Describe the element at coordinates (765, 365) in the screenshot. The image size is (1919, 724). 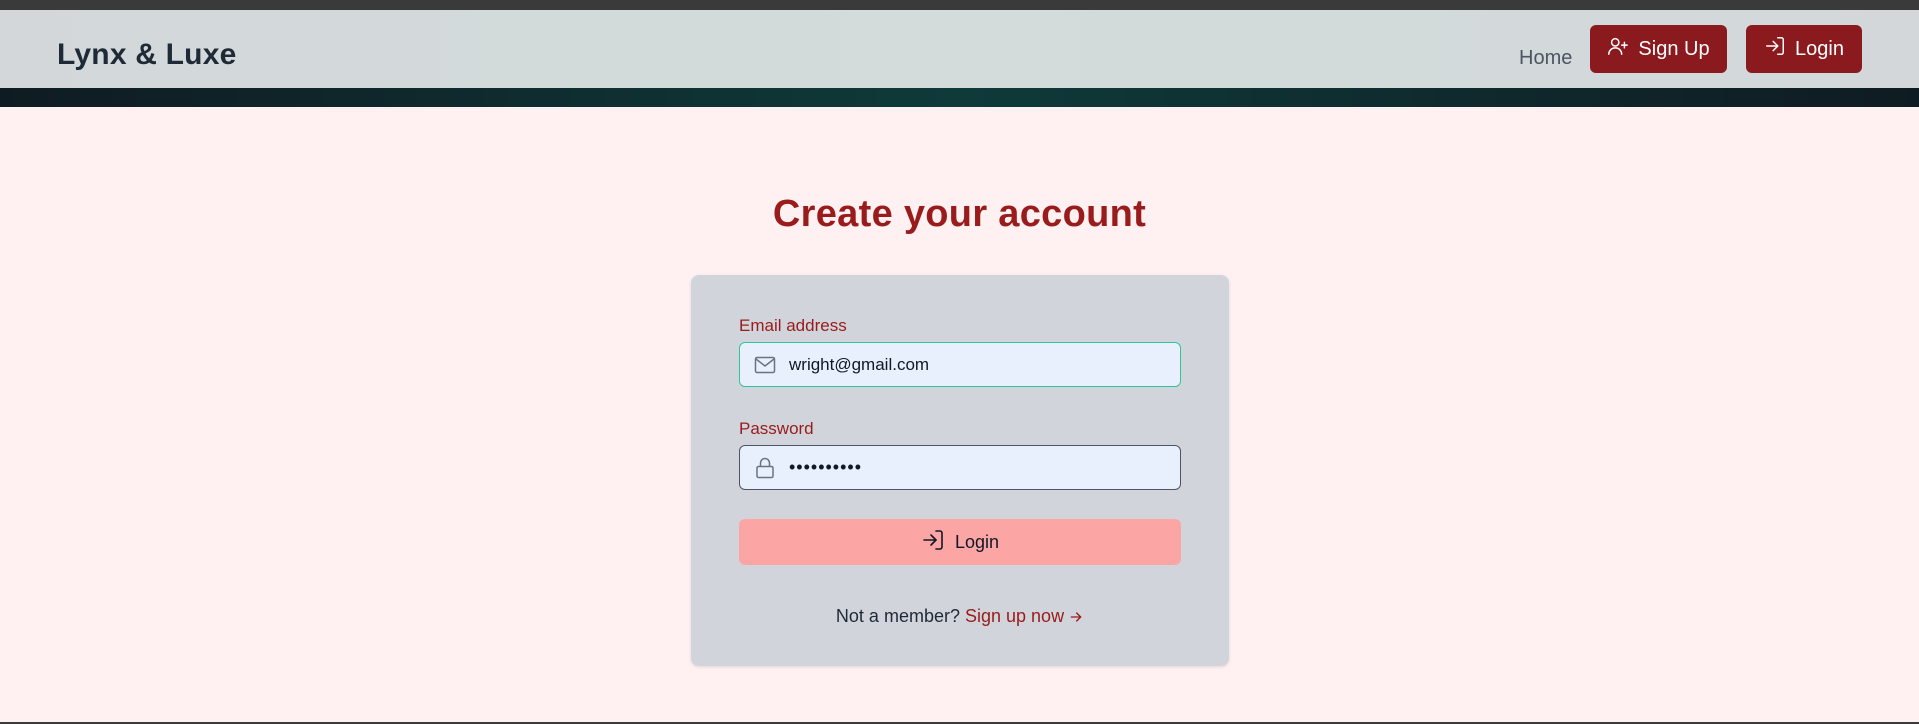
I see `mail-icon` at that location.